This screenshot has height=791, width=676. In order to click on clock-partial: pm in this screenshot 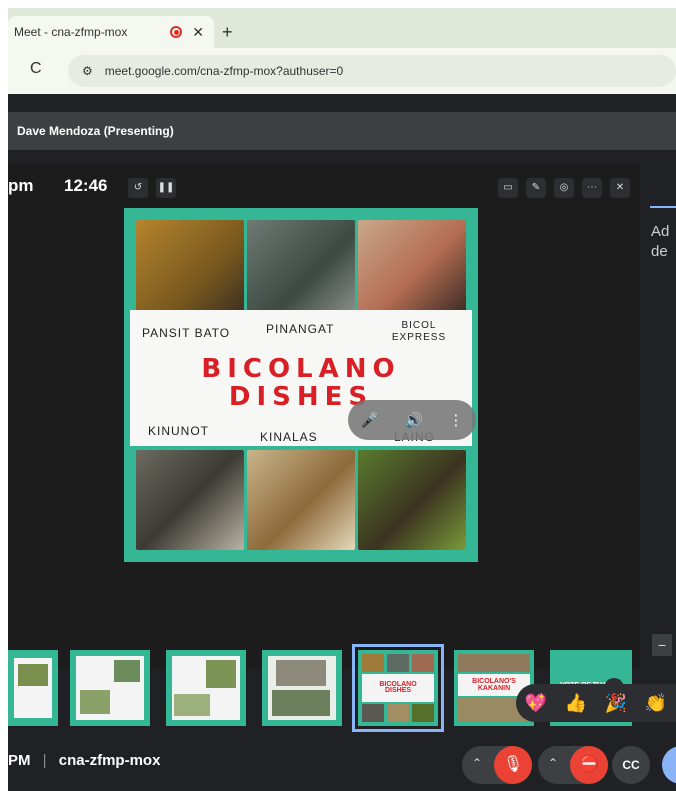, I will do `click(21, 185)`.